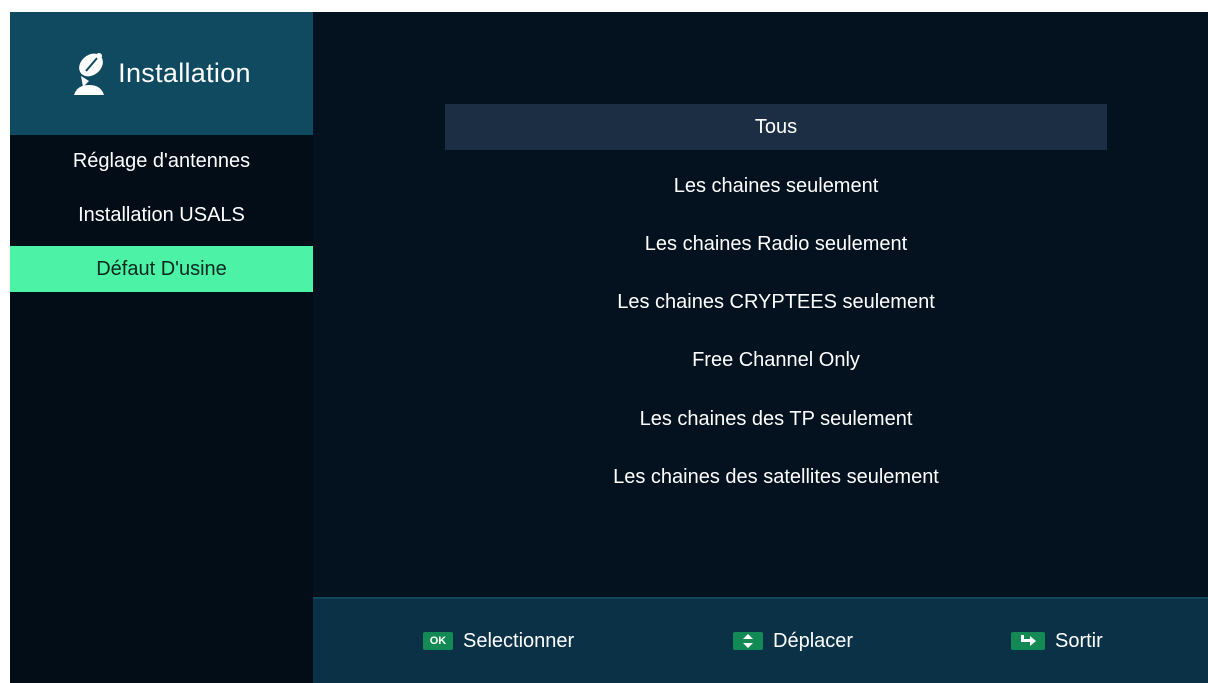 Image resolution: width=1208 pixels, height=683 pixels. What do you see at coordinates (776, 360) in the screenshot?
I see `option-free-channels-only: Free Channel Only` at bounding box center [776, 360].